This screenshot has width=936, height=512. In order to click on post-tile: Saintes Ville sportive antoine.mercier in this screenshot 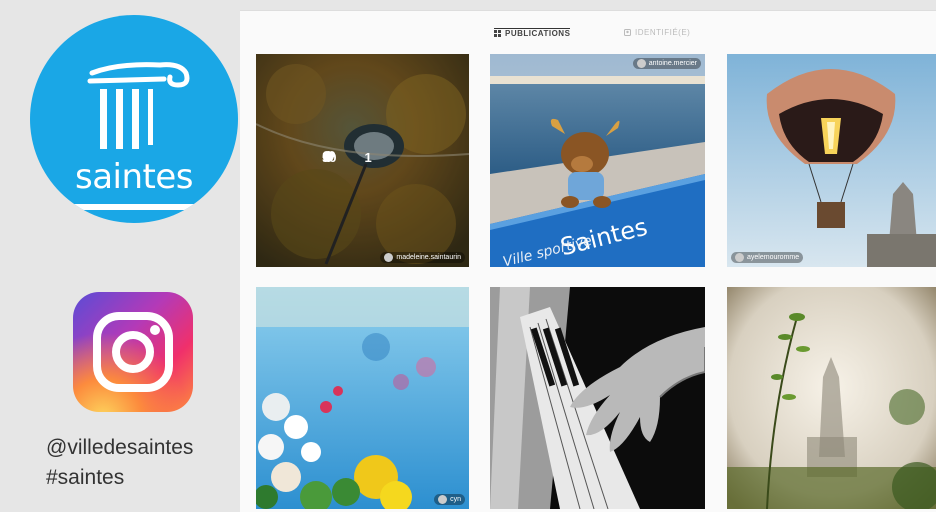, I will do `click(597, 160)`.